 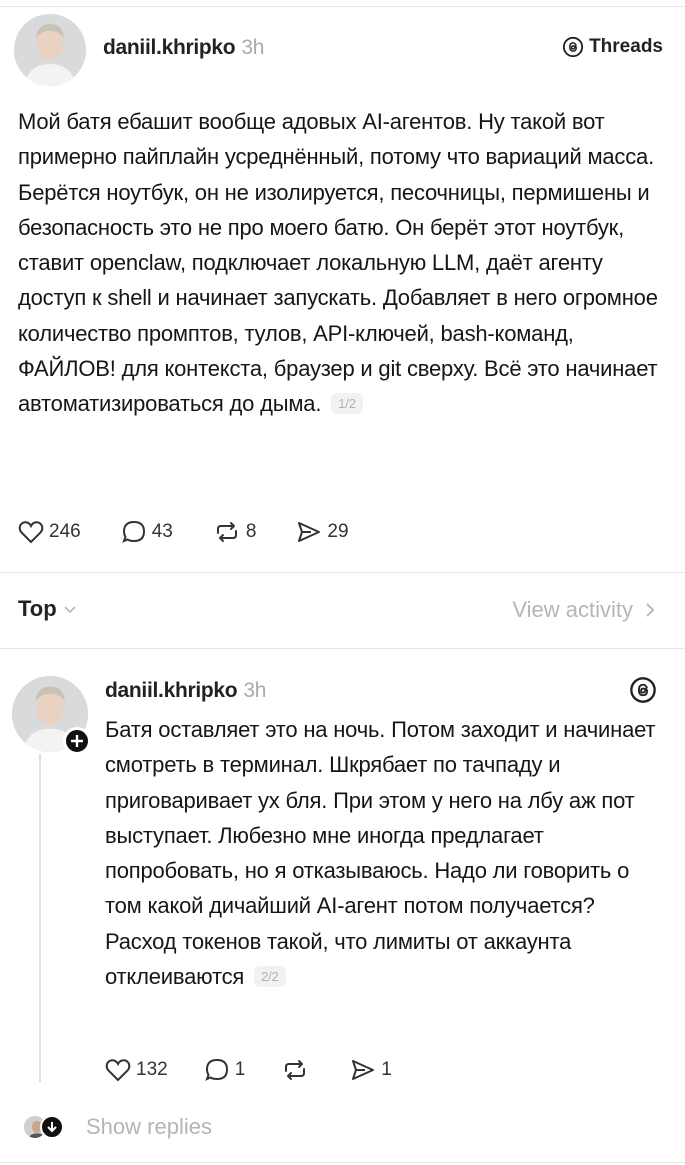 I want to click on avatar-image, so click(x=50, y=50).